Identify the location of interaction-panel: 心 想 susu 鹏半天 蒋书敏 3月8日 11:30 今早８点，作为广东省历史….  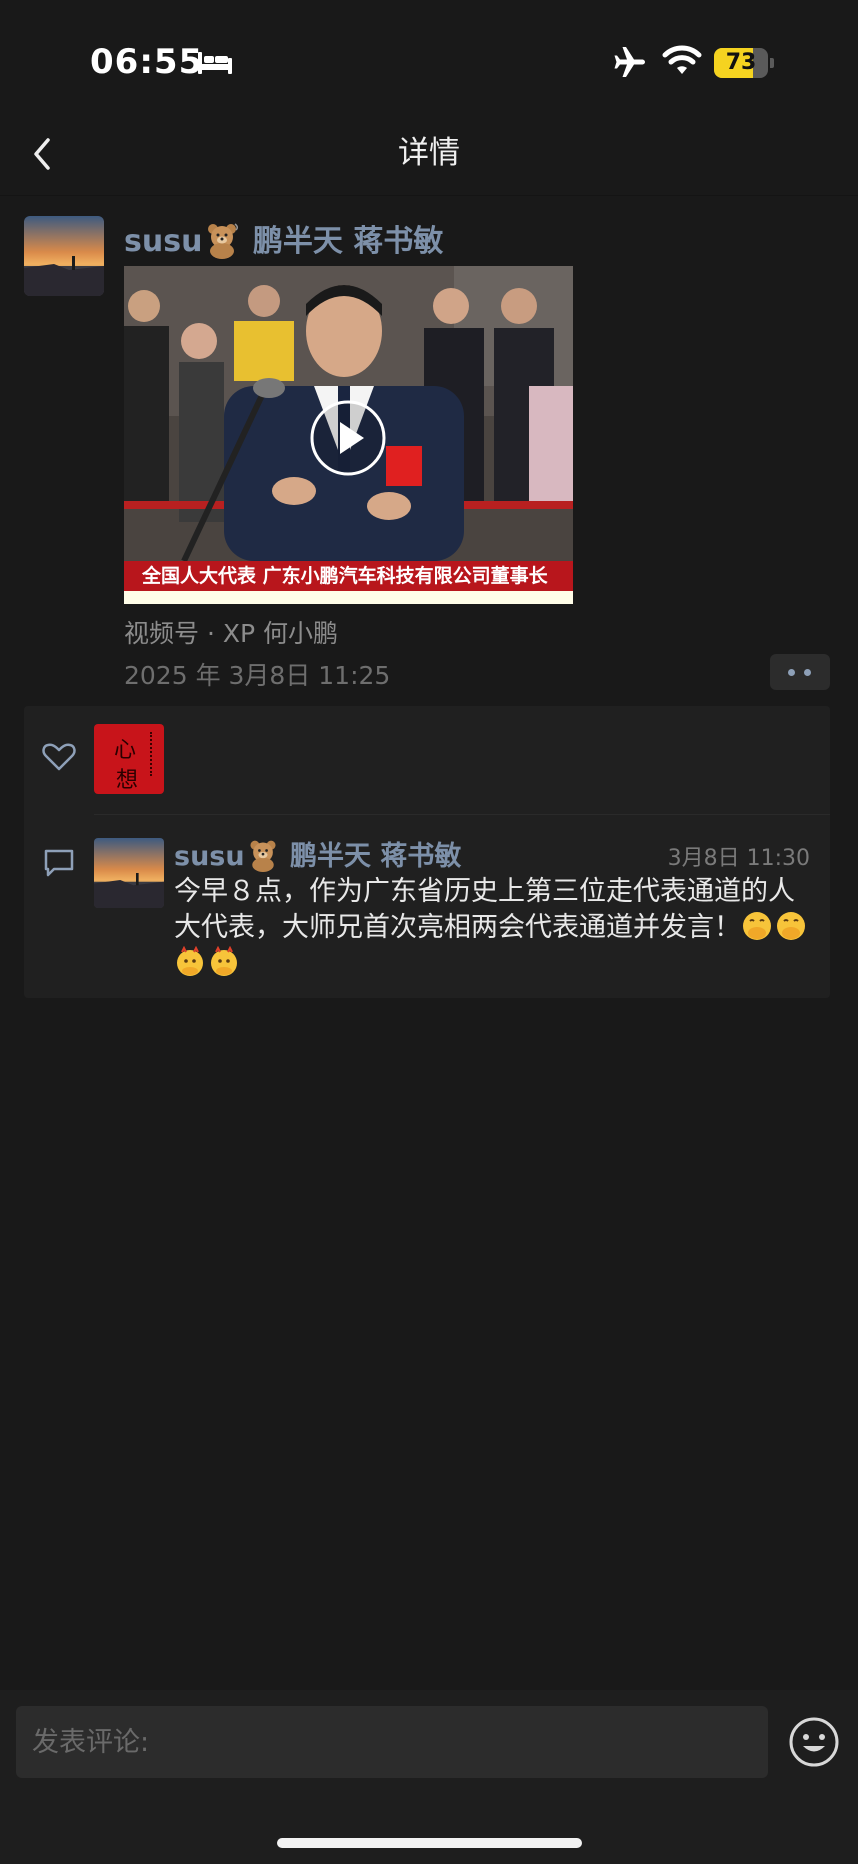
(427, 852).